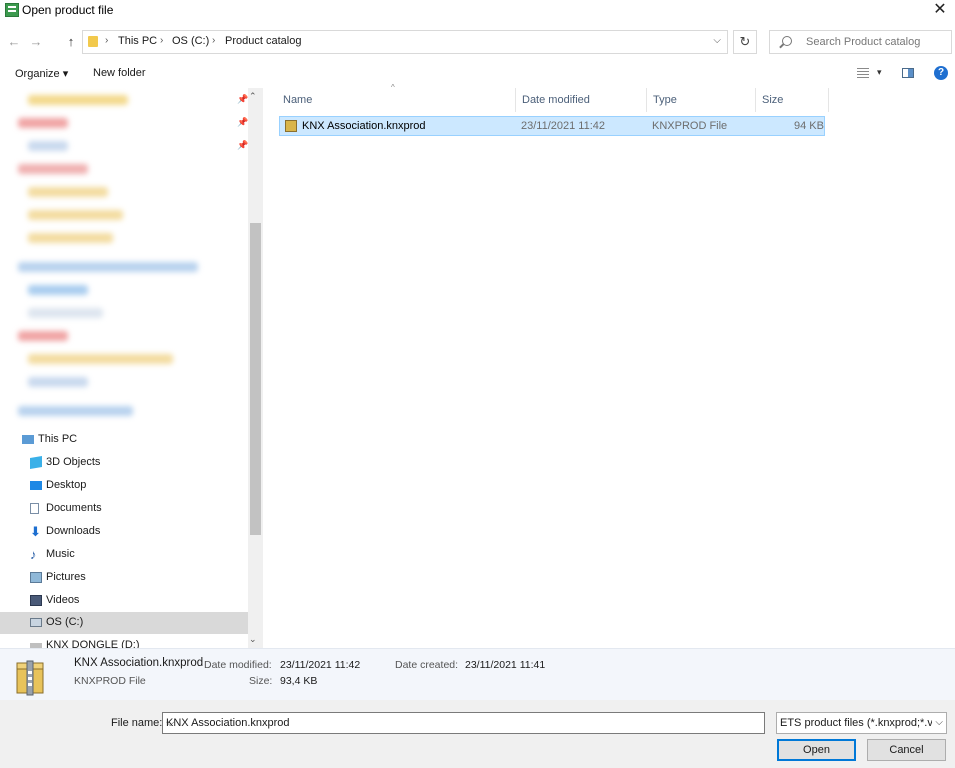 The width and height of the screenshot is (955, 768). I want to click on back-icon: ←, so click(14, 42).